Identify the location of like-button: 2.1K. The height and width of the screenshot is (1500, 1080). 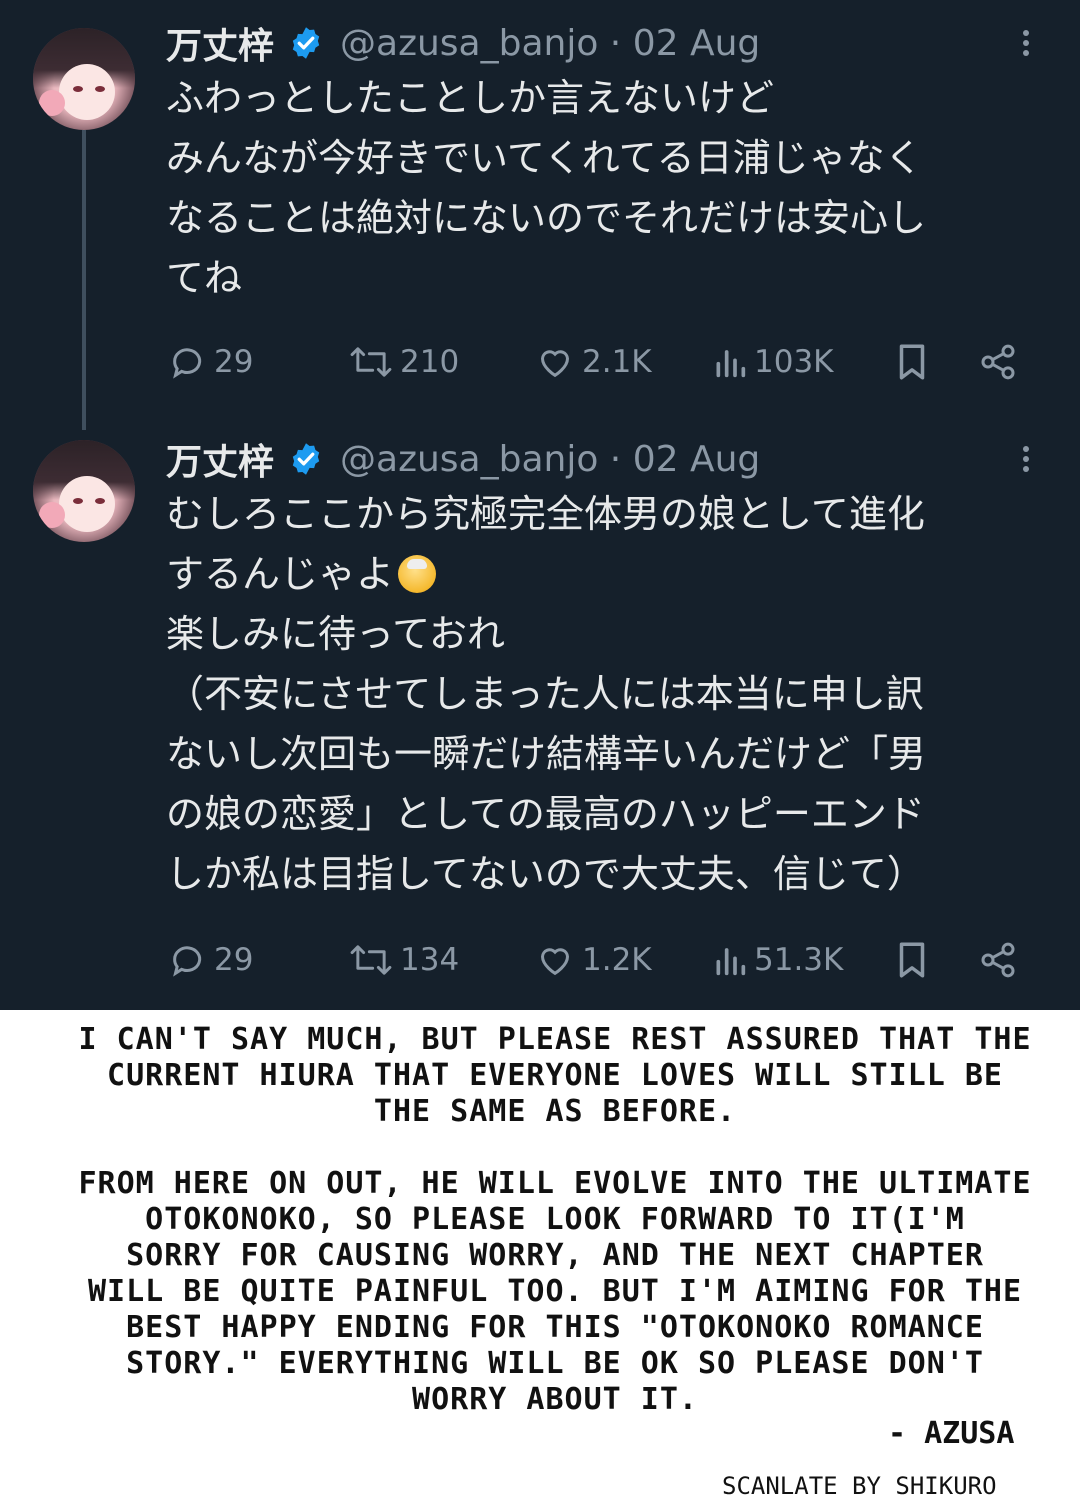
(593, 362).